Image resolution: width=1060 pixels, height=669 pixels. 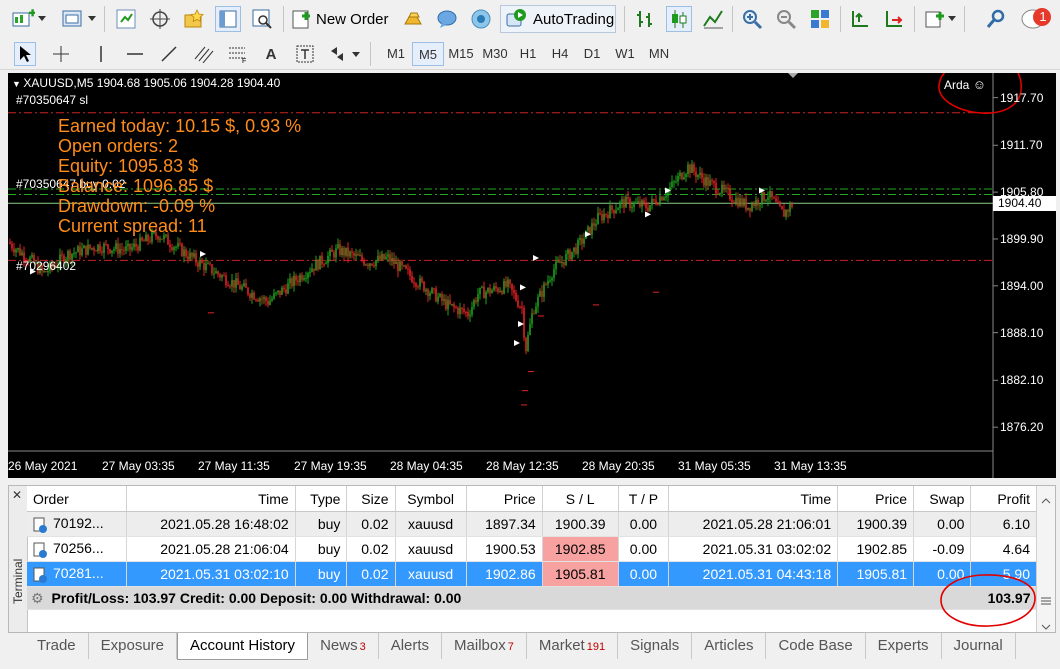 I want to click on new-chart-icon, so click(x=23, y=19).